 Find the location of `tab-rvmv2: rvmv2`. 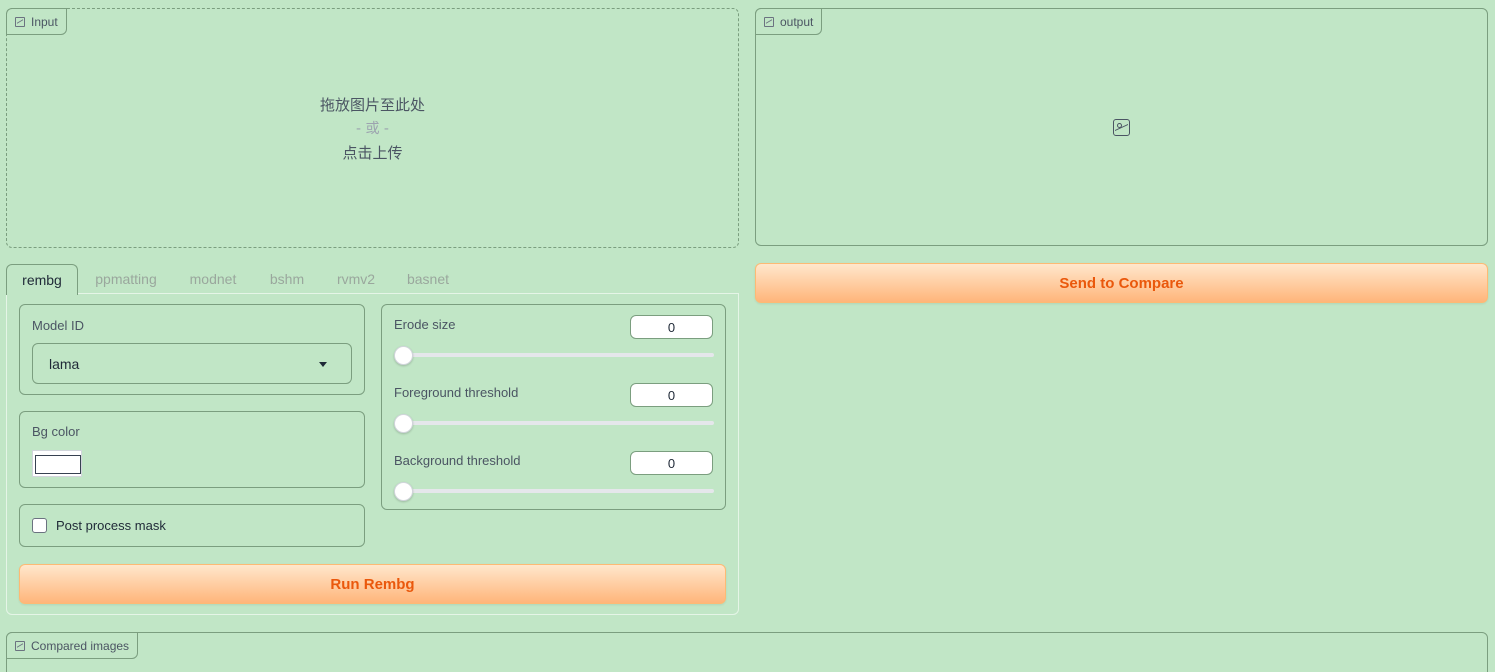

tab-rvmv2: rvmv2 is located at coordinates (356, 279).